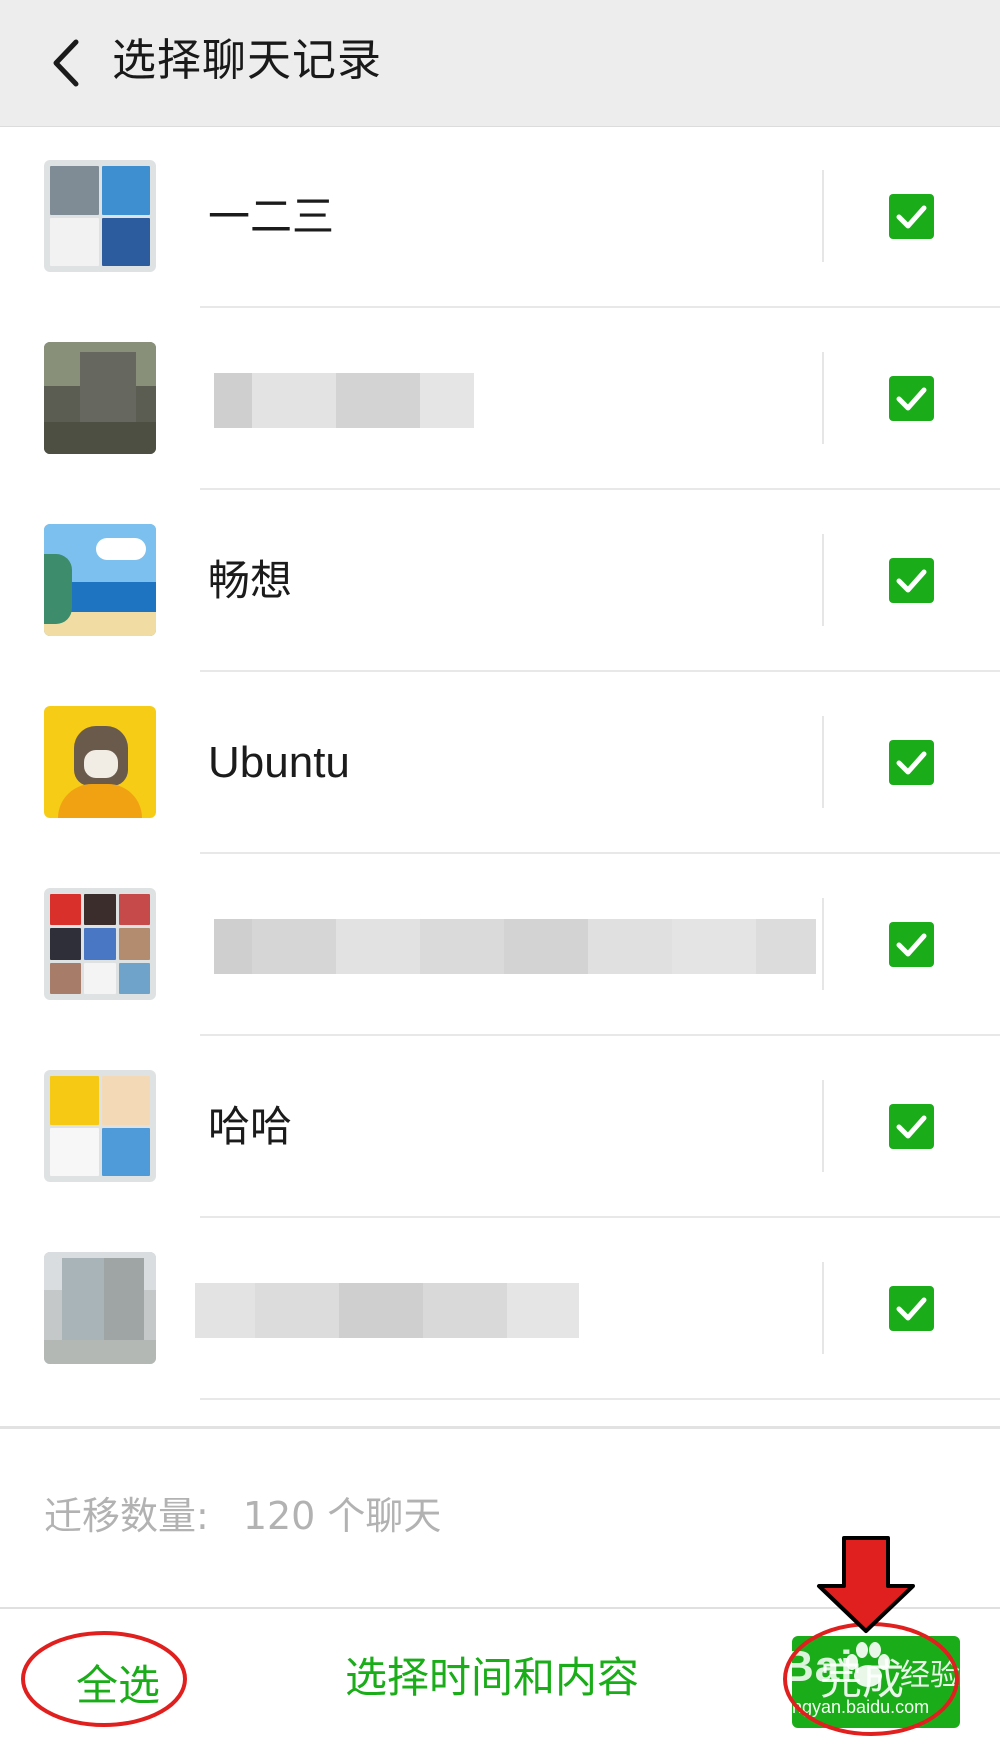  What do you see at coordinates (930, 1675) in the screenshot?
I see `baidu-watermark-sub: 经验` at bounding box center [930, 1675].